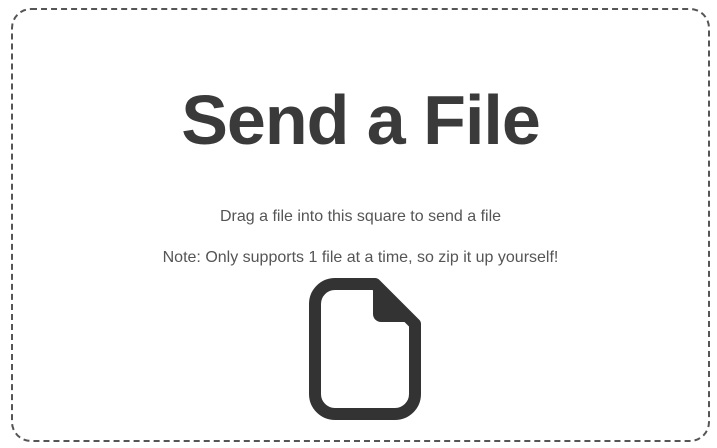 Image resolution: width=717 pixels, height=448 pixels. What do you see at coordinates (361, 120) in the screenshot?
I see `page-title: Send a File` at bounding box center [361, 120].